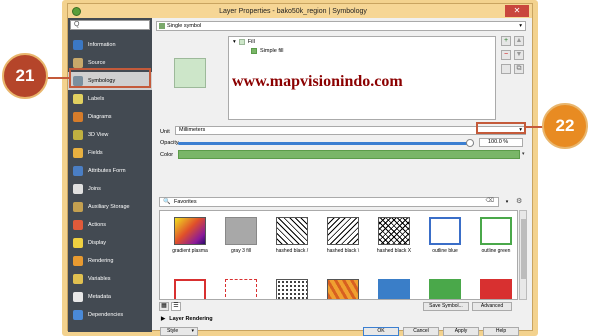 Image resolution: width=600 pixels, height=336 pixels. I want to click on symbol-item: outline green, so click(493, 235).